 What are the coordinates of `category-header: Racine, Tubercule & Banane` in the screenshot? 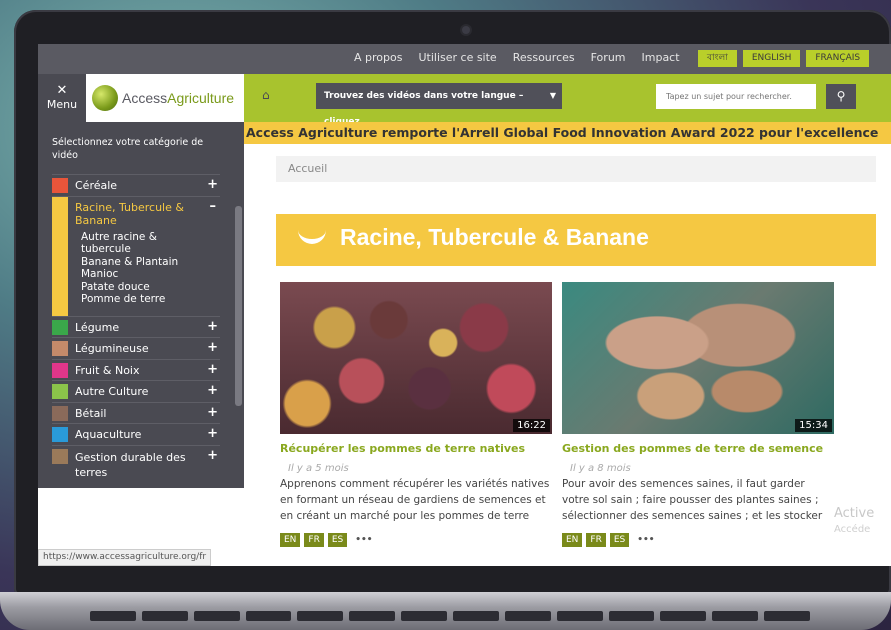 It's located at (576, 240).